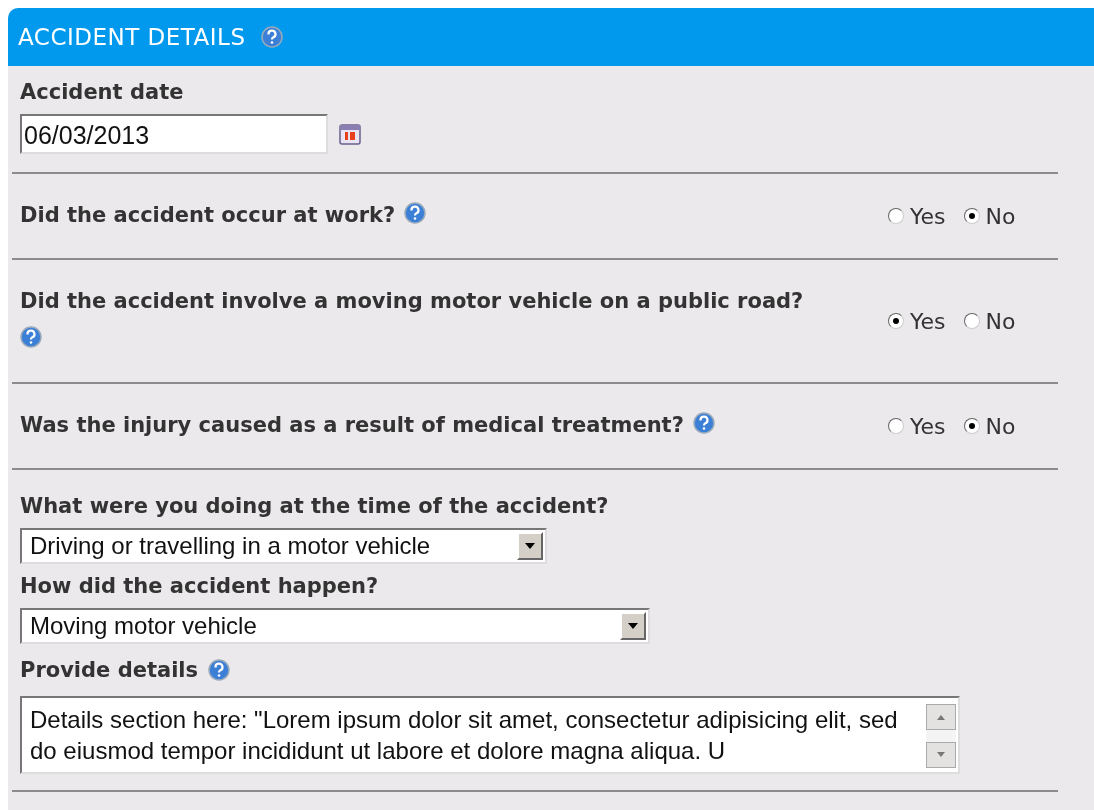  Describe the element at coordinates (941, 717) in the screenshot. I see `up-arrow-icon` at that location.